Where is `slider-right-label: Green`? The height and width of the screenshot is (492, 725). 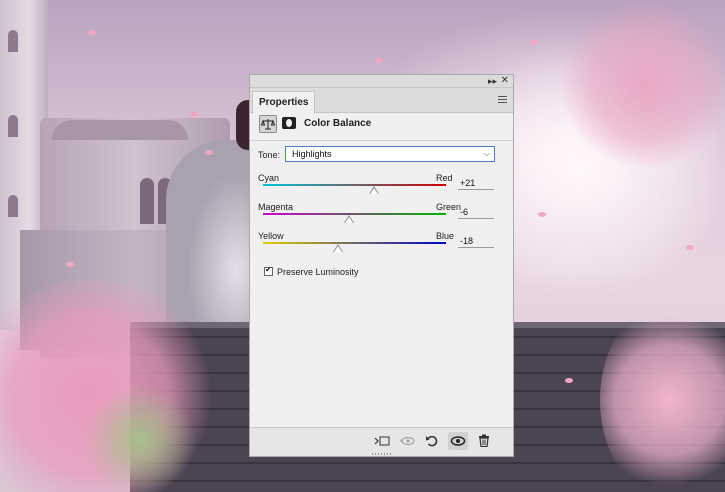
slider-right-label: Green is located at coordinates (449, 207).